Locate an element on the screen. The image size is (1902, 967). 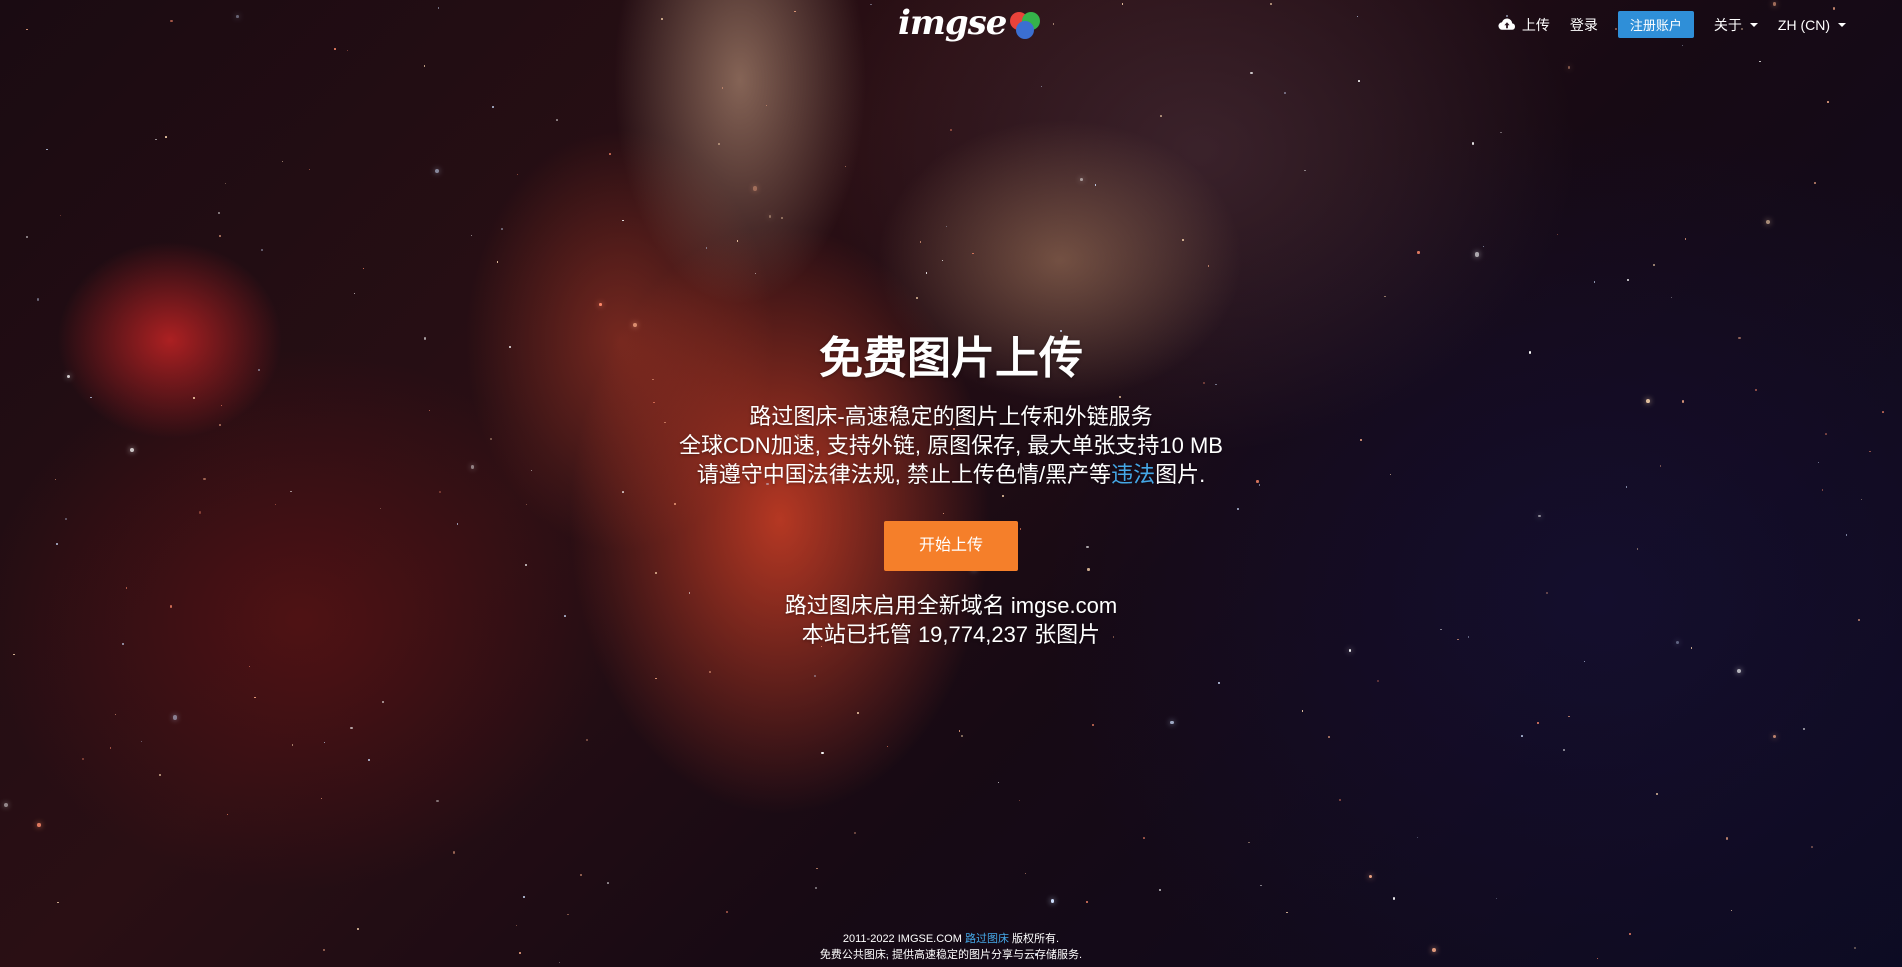
start-upload-button: 开始上传 is located at coordinates (951, 546).